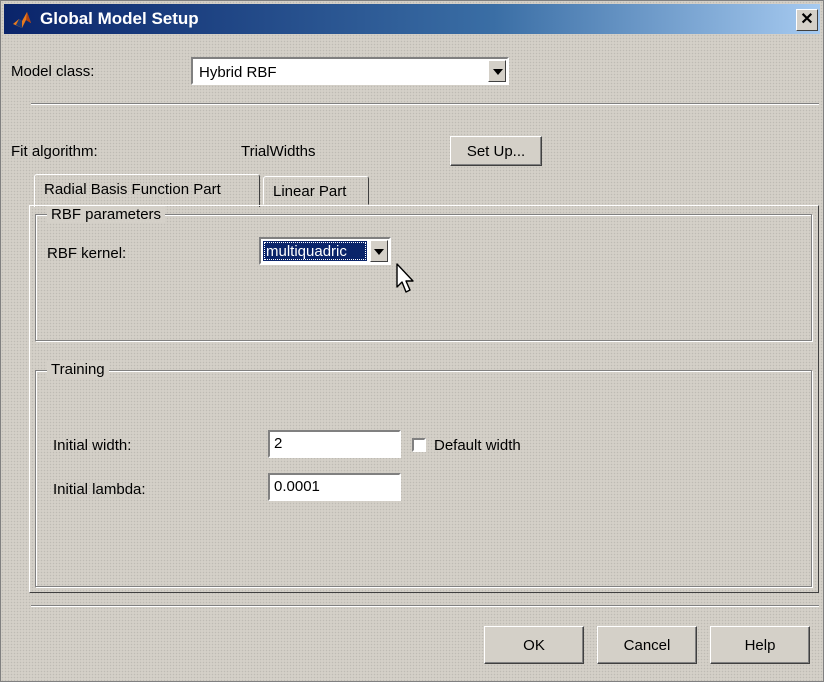  I want to click on rbf-kernel-select: multiquadric, so click(325, 251).